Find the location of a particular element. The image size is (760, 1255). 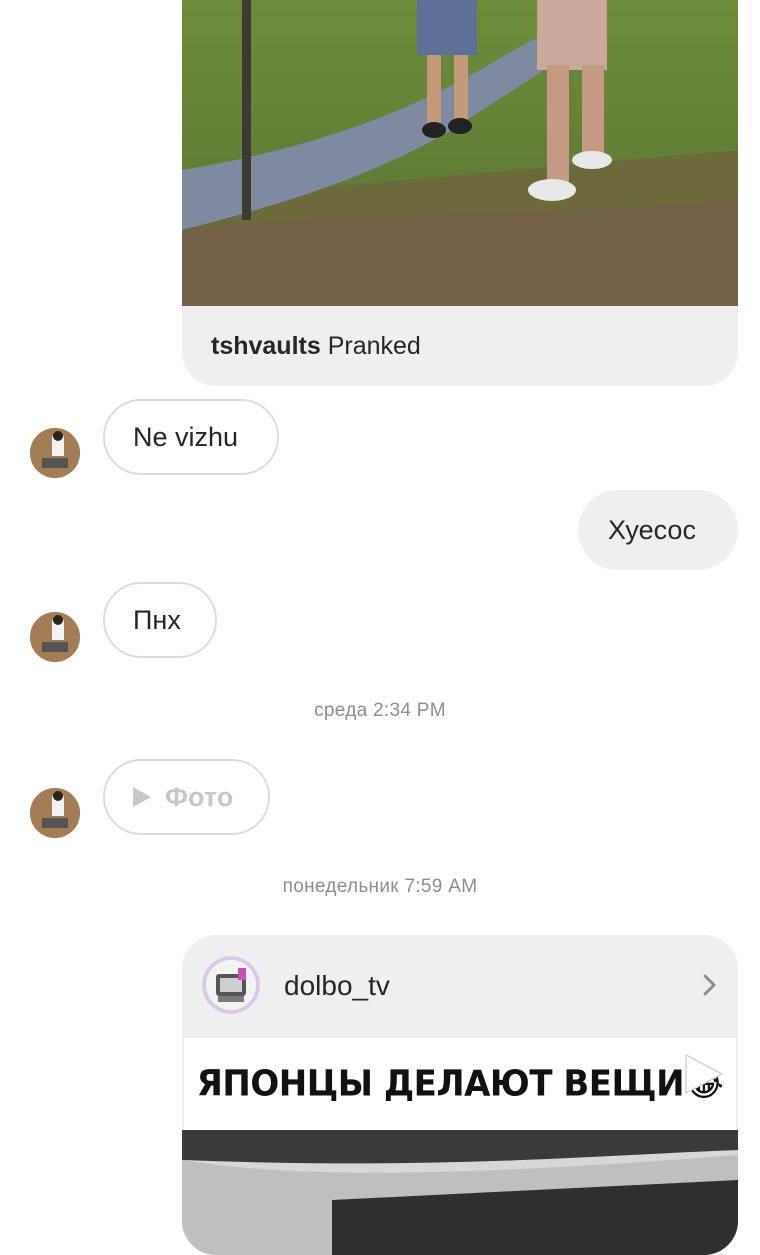

post-author: tshvaults is located at coordinates (266, 346).